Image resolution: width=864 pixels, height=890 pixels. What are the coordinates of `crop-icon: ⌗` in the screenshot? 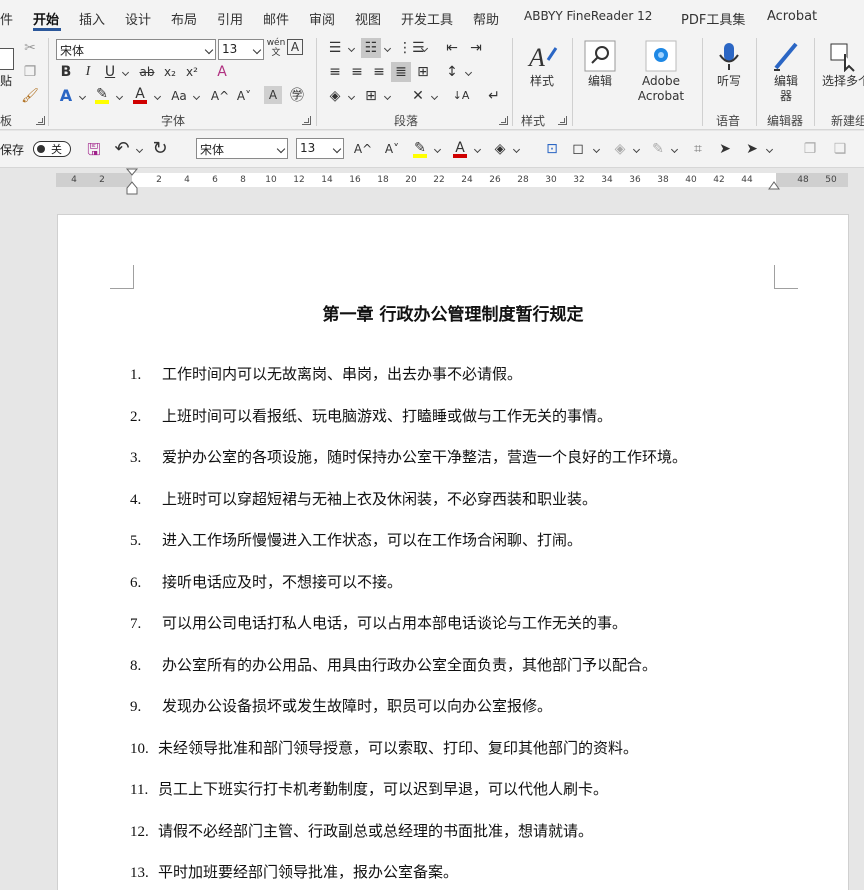 It's located at (698, 149).